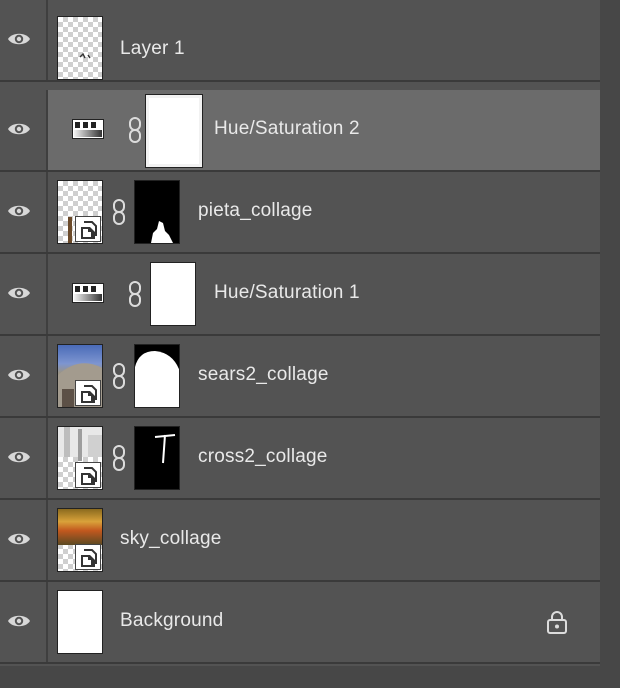 Image resolution: width=620 pixels, height=688 pixels. Describe the element at coordinates (310, 677) in the screenshot. I see `panel-footer-gap` at that location.